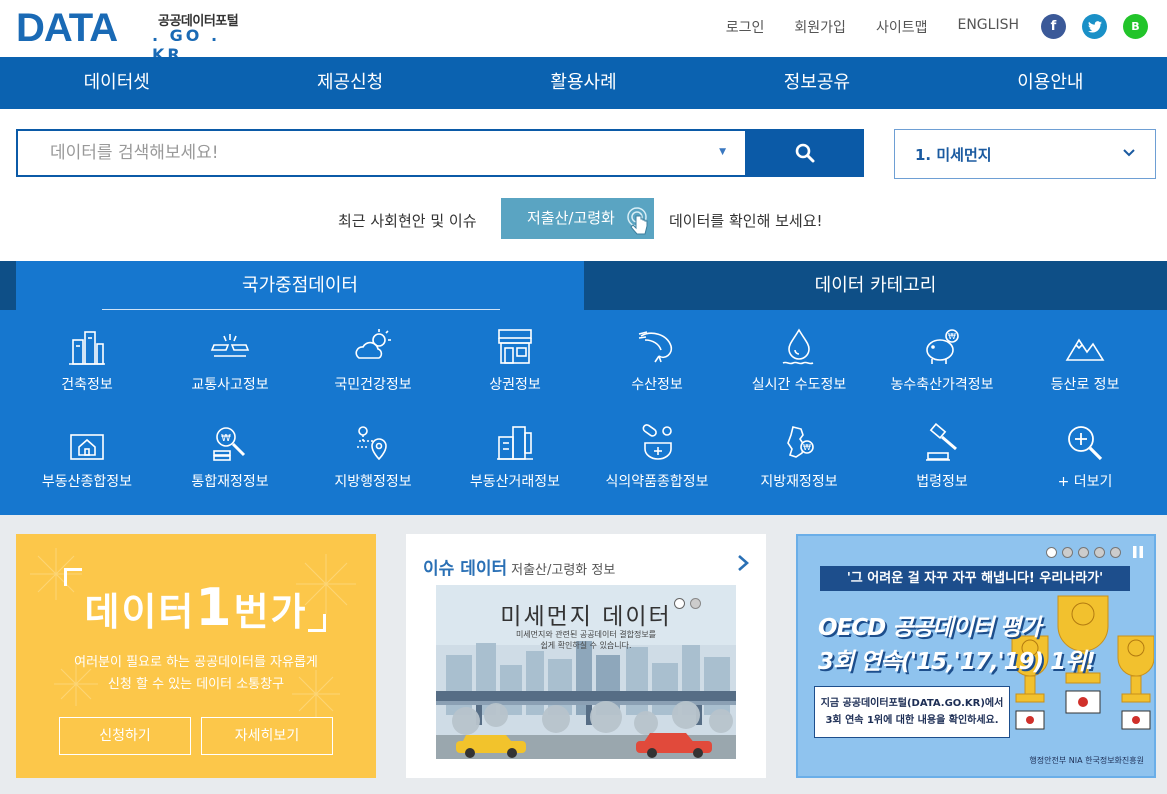 The width and height of the screenshot is (1167, 794). Describe the element at coordinates (230, 371) in the screenshot. I see `category-traffic-accident: 교통사고정보` at that location.